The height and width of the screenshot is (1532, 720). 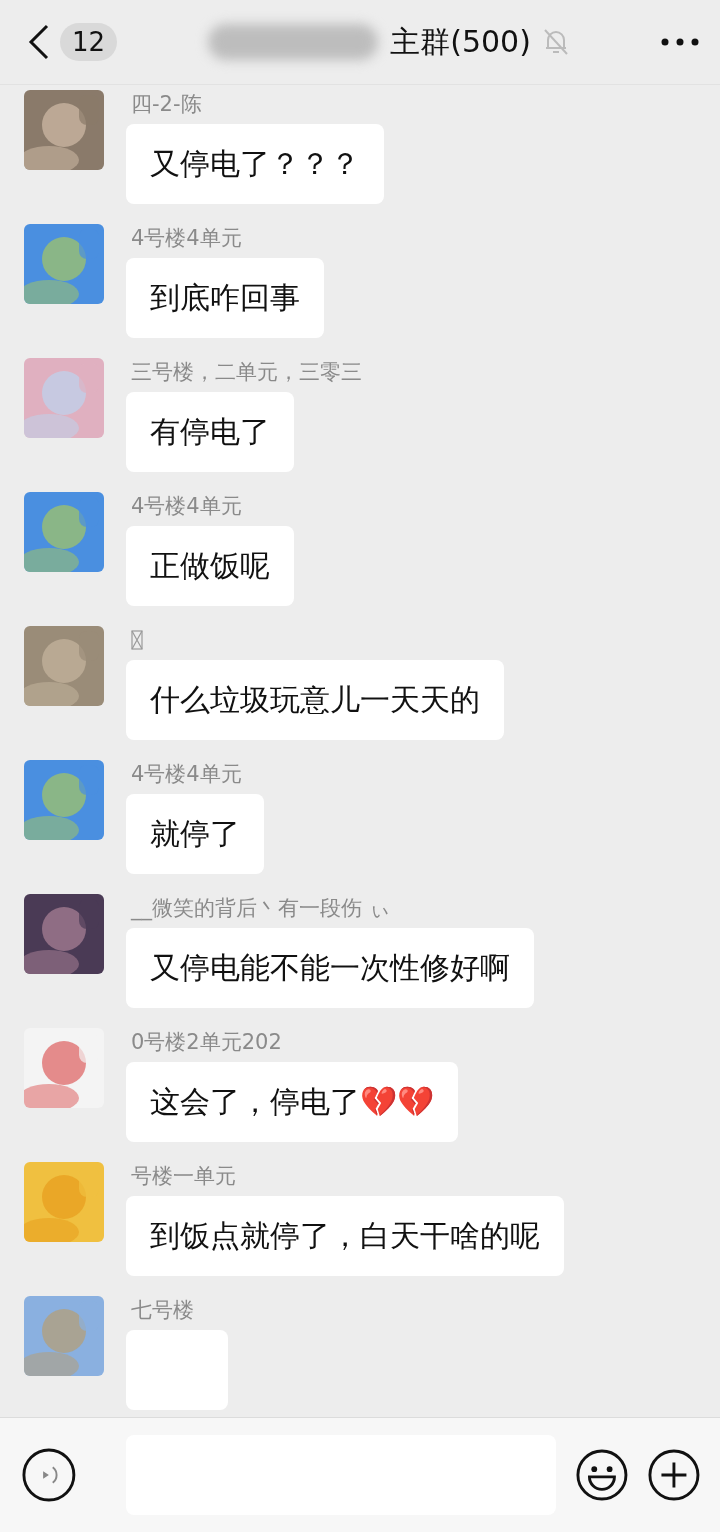 I want to click on sender-name: 三号楼，二单元，三零三, so click(x=246, y=372).